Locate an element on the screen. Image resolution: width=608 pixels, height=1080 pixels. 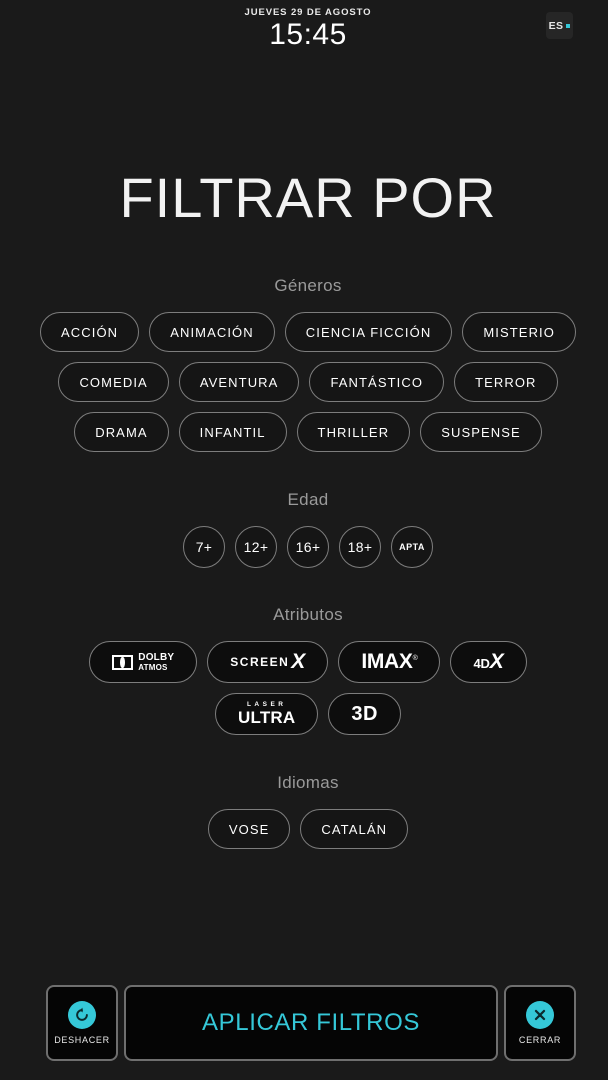
attribute-row-2: LASER ULTRA 3D is located at coordinates (308, 714).